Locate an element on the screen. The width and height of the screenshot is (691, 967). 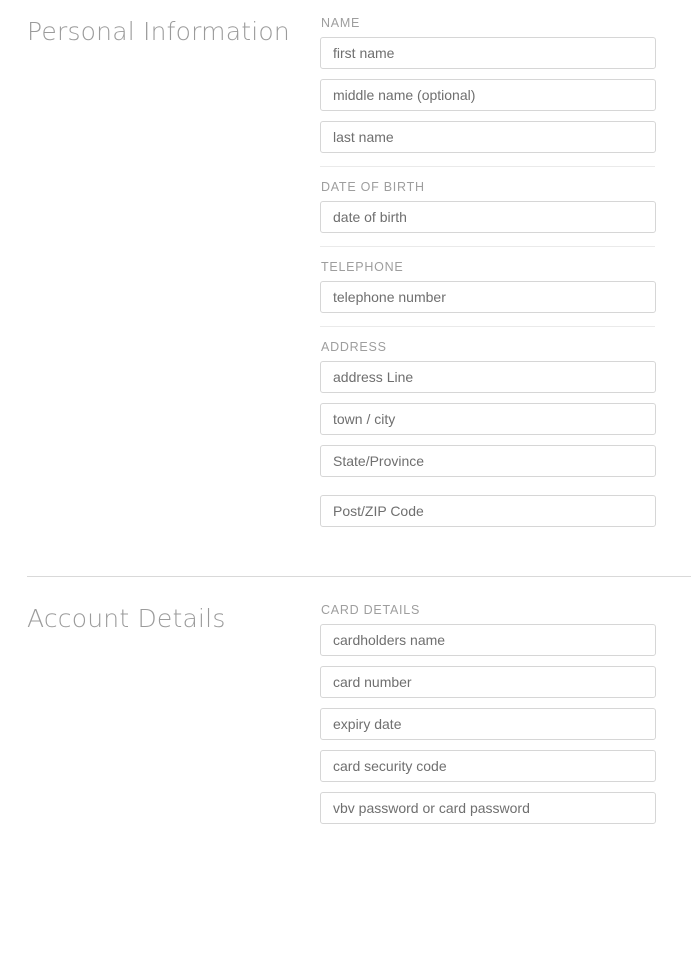
card-number-input is located at coordinates (488, 682).